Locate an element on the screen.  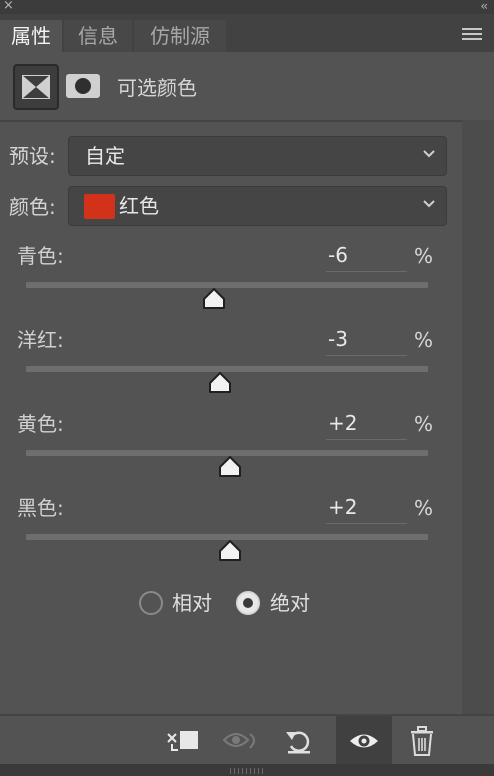
colors-value: 红色 is located at coordinates (139, 206).